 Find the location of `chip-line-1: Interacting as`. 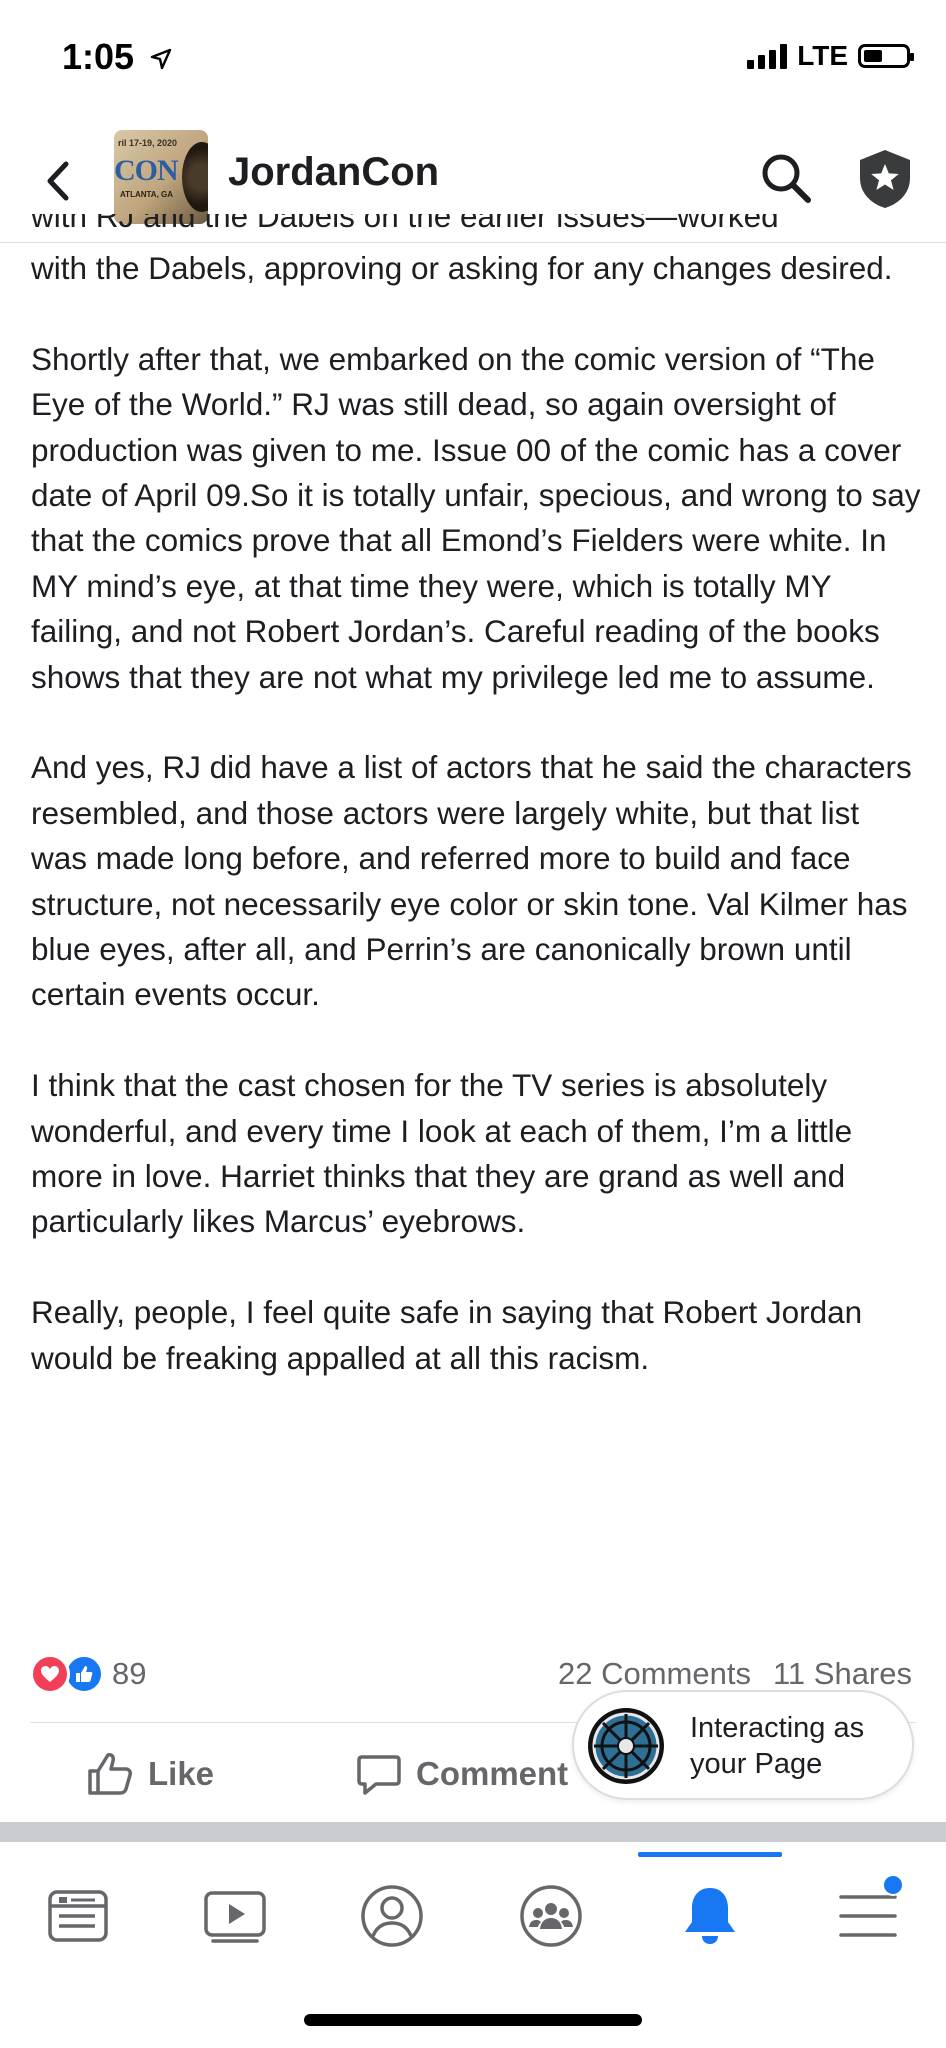

chip-line-1: Interacting as is located at coordinates (777, 1728).